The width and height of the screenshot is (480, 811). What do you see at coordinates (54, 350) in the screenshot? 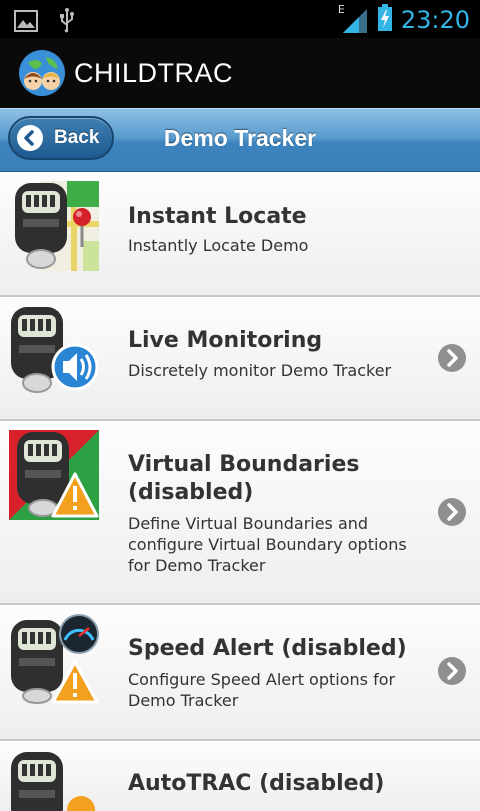
I see `tracker-speaker-icon` at bounding box center [54, 350].